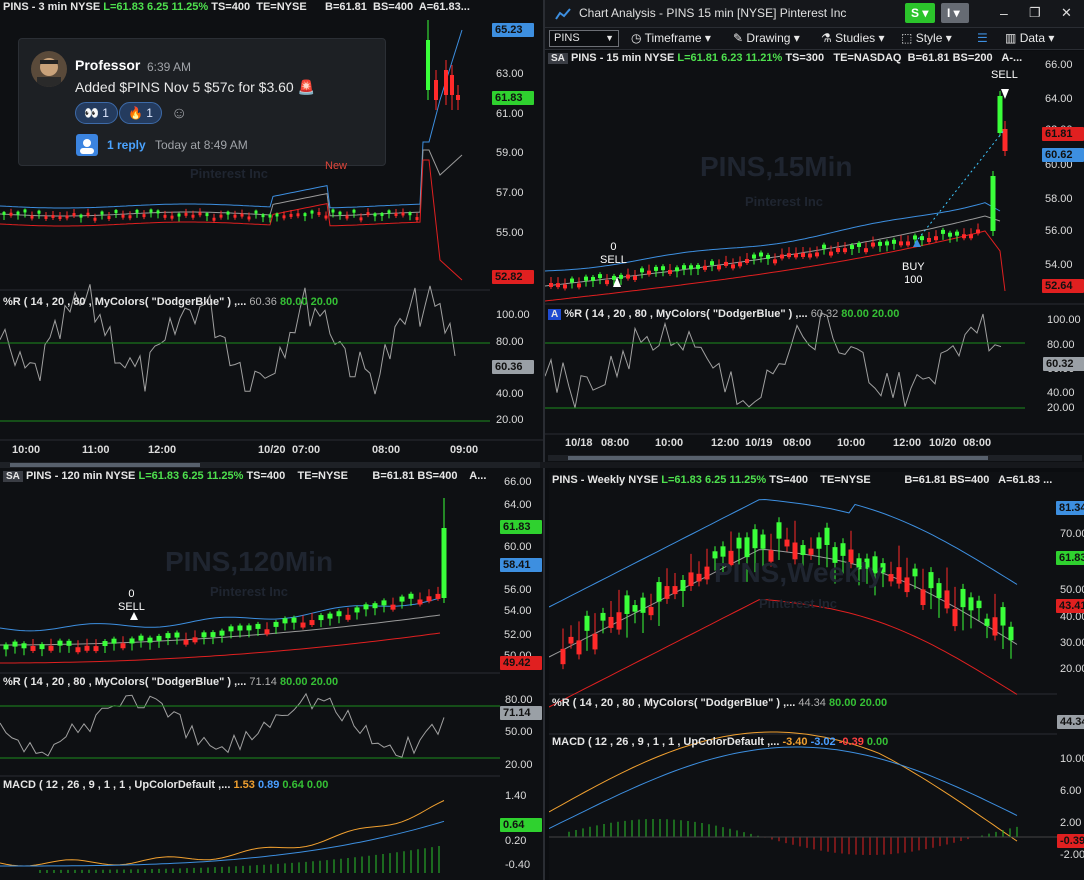 The width and height of the screenshot is (1084, 880). I want to click on layout-icon: ☰, so click(982, 38).